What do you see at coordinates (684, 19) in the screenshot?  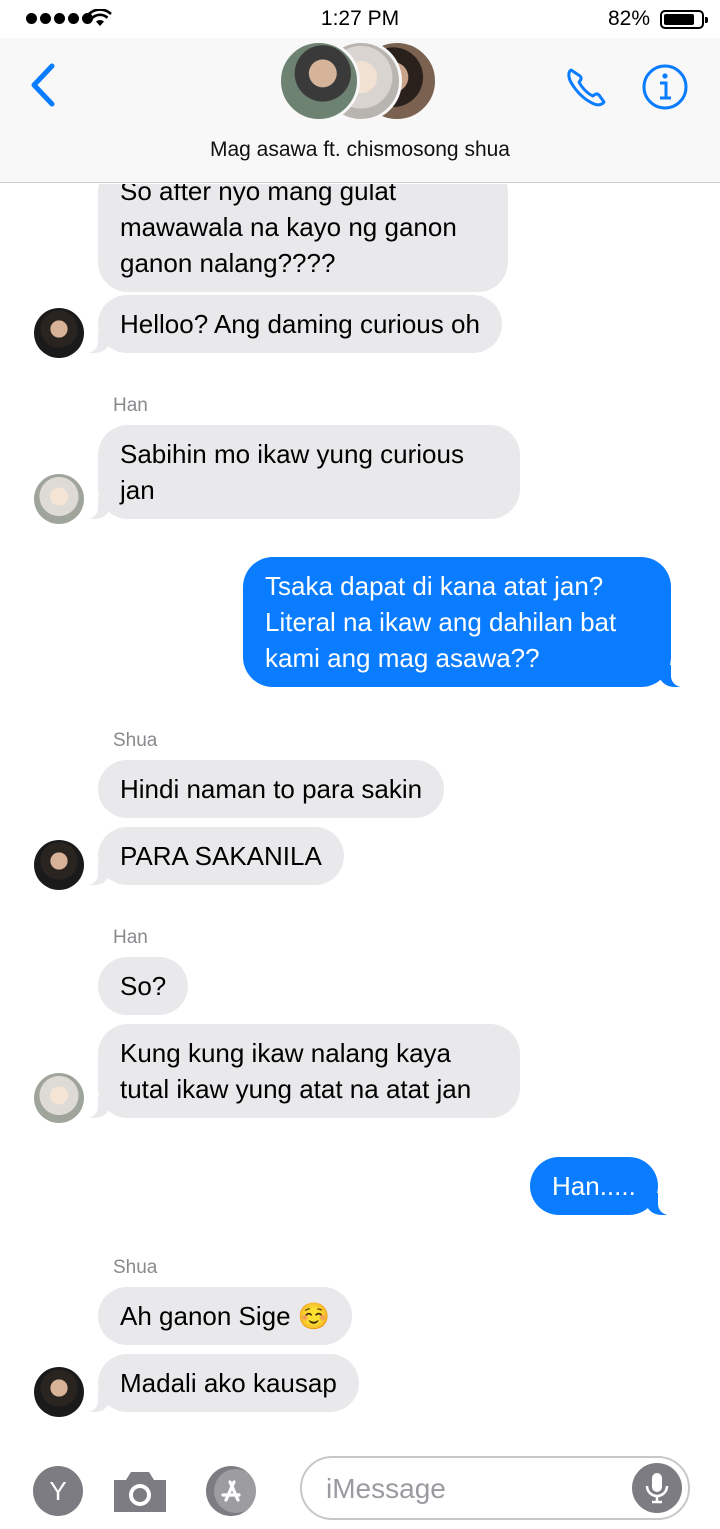 I see `battery-icon` at bounding box center [684, 19].